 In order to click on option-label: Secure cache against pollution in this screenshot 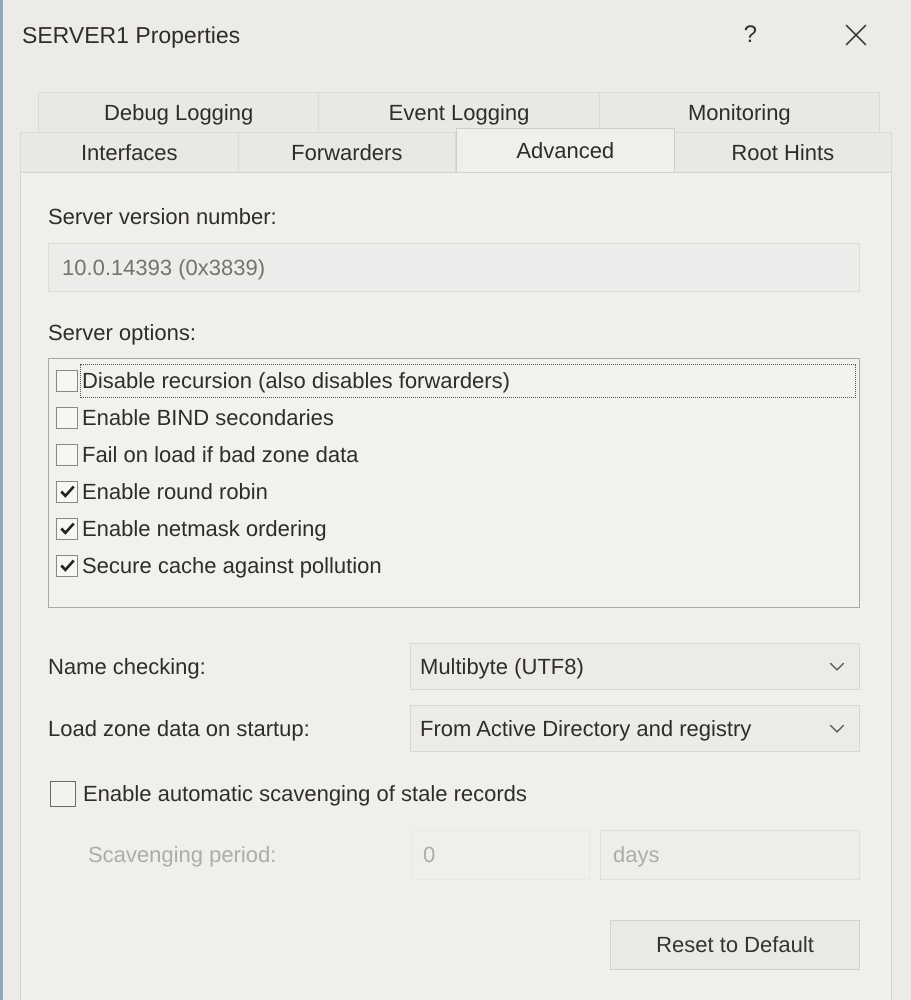, I will do `click(468, 565)`.